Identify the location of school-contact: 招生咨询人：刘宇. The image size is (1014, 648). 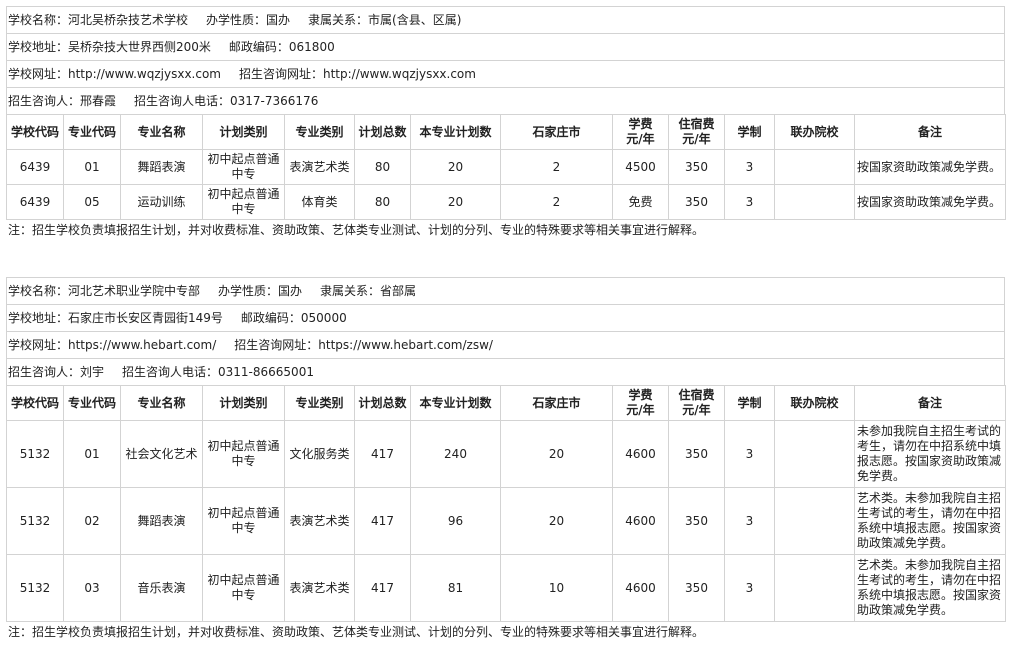
(56, 372).